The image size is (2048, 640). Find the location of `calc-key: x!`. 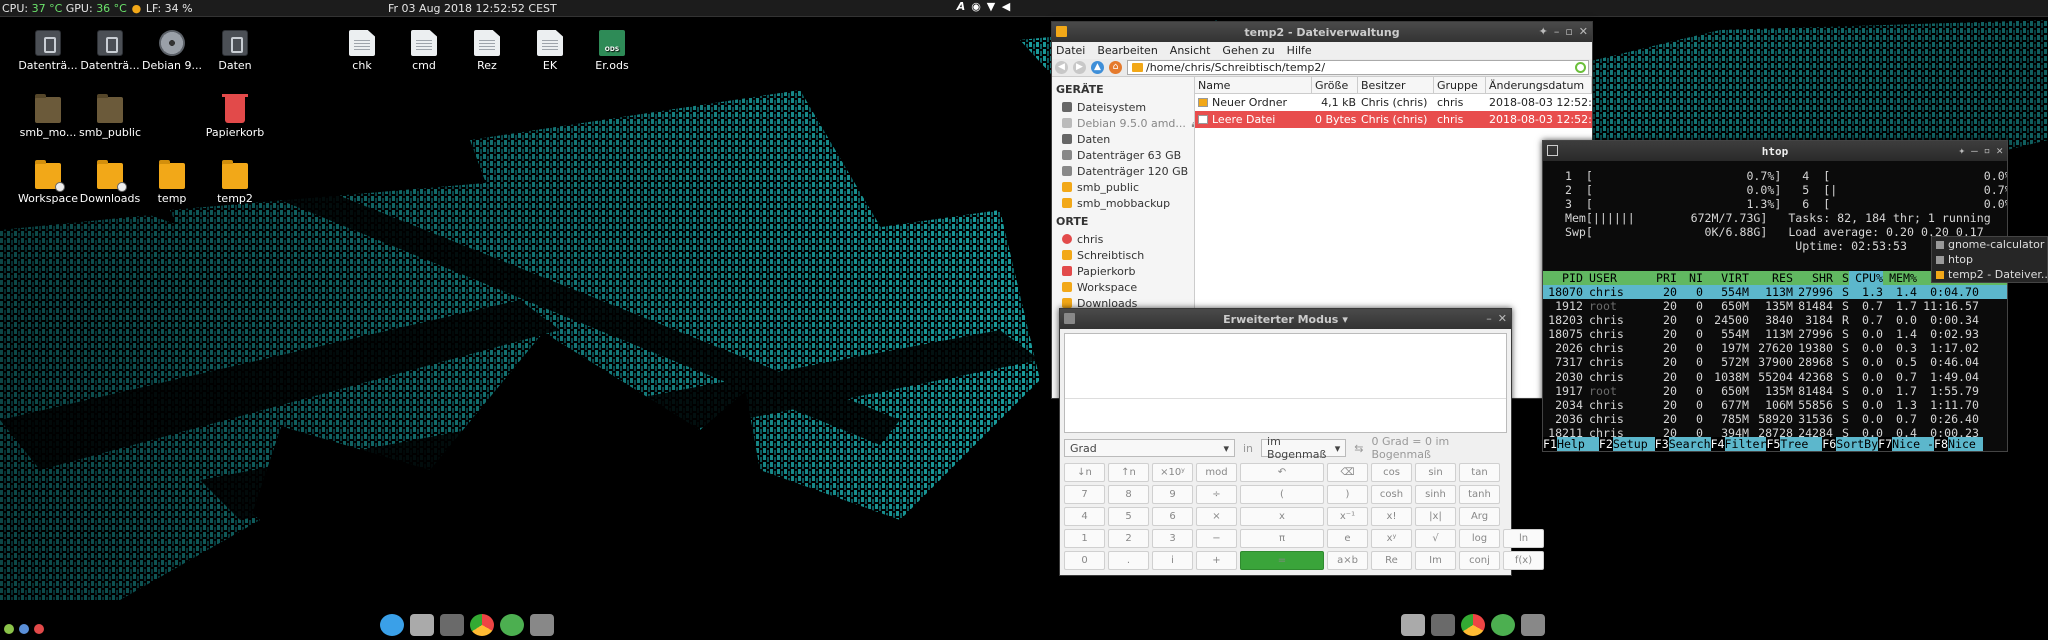

calc-key: x! is located at coordinates (1391, 516).